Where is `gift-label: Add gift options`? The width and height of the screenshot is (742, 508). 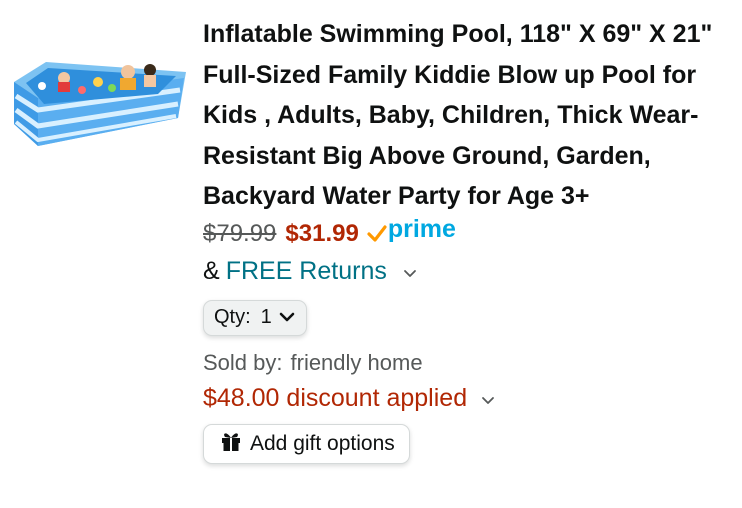 gift-label: Add gift options is located at coordinates (322, 443).